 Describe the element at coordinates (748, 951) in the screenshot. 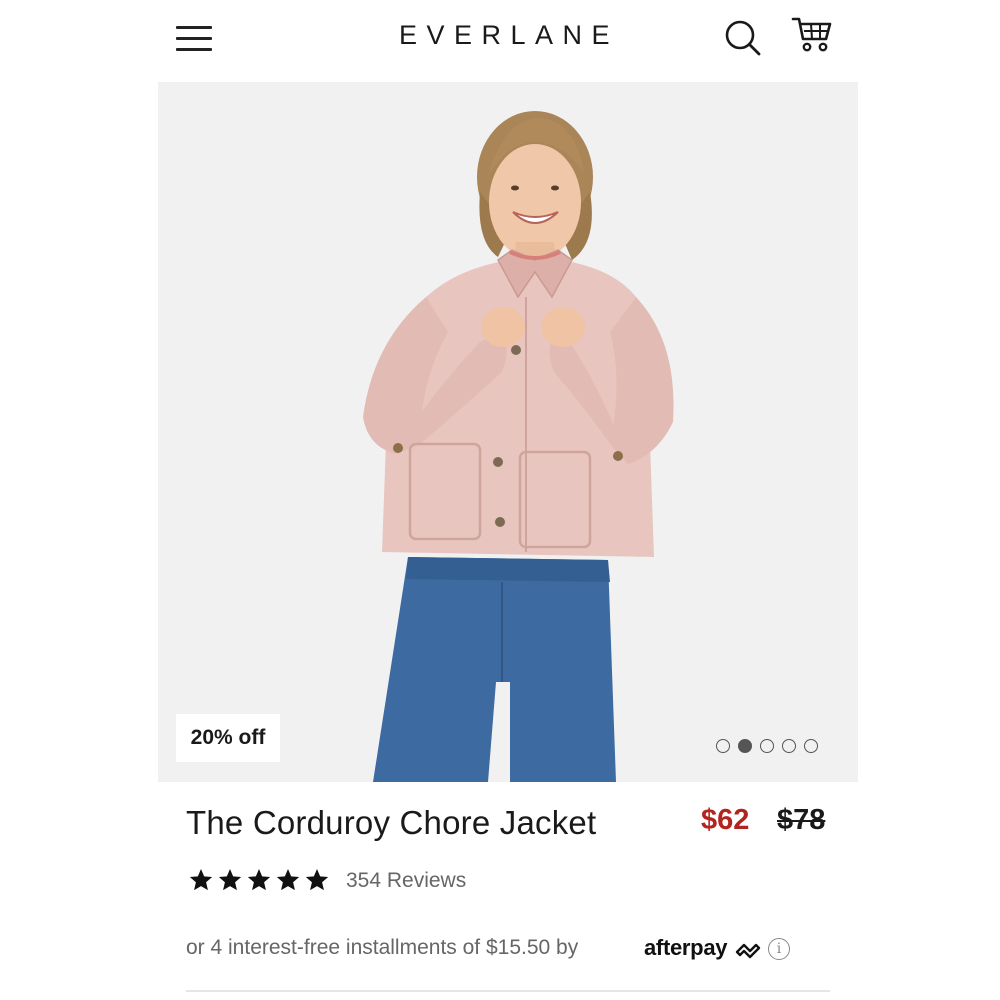

I see `afterpay-arrows-icon` at that location.